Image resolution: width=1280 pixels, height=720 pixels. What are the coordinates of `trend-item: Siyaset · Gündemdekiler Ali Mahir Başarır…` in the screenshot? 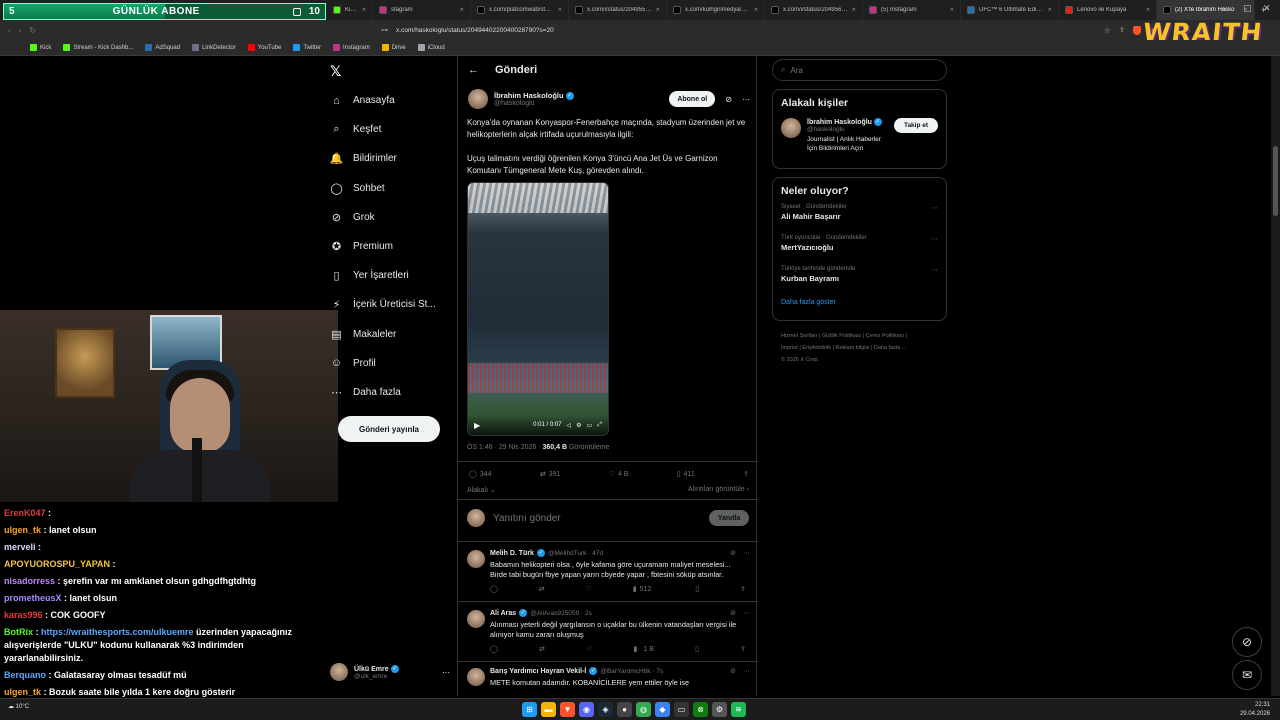 It's located at (859, 219).